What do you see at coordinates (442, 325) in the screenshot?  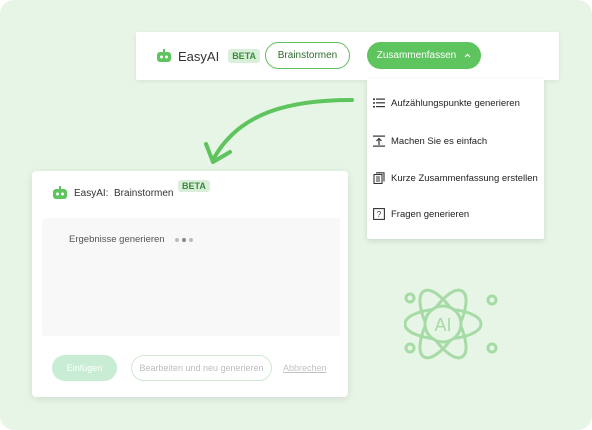 I see `atom-label: AI` at bounding box center [442, 325].